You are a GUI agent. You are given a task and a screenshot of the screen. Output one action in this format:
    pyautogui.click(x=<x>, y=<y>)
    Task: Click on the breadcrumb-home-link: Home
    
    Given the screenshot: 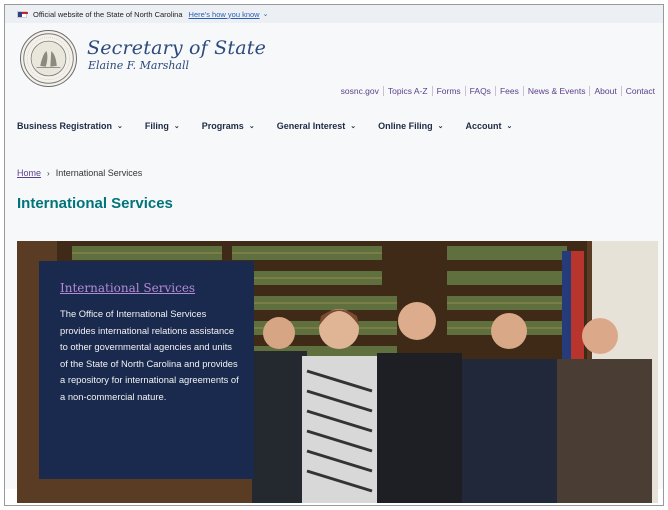 What is the action you would take?
    pyautogui.click(x=29, y=173)
    